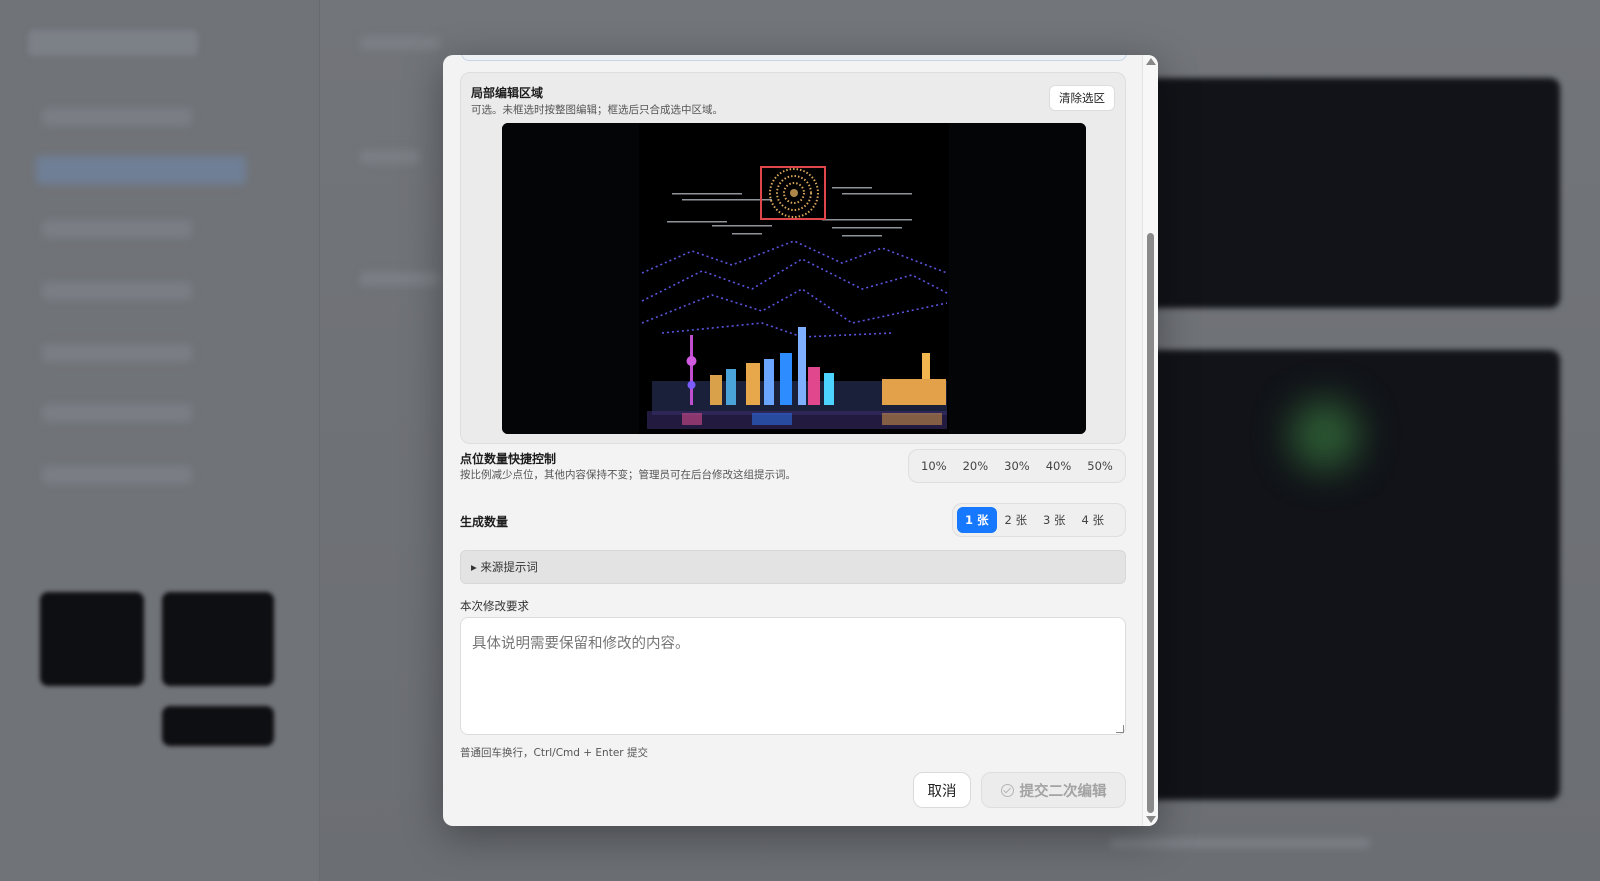 The width and height of the screenshot is (1600, 881). Describe the element at coordinates (976, 466) in the screenshot. I see `point-ratio-20: 20%` at that location.